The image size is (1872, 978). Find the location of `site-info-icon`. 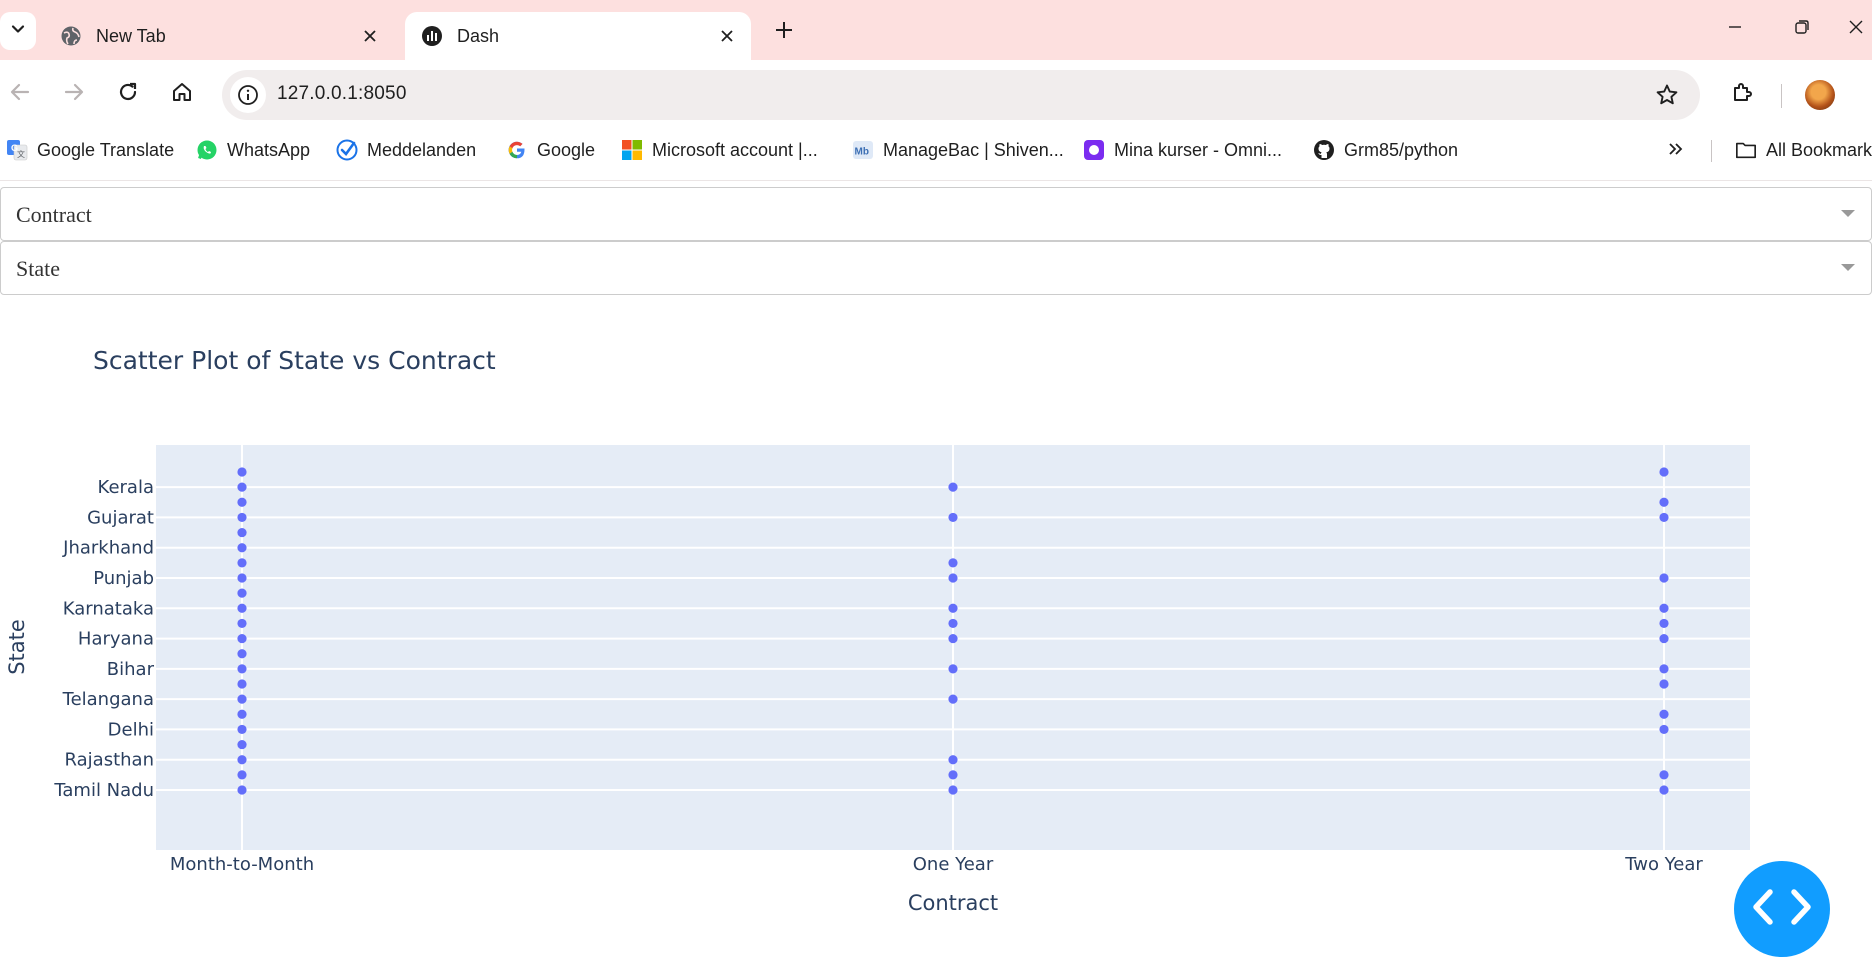

site-info-icon is located at coordinates (248, 95).